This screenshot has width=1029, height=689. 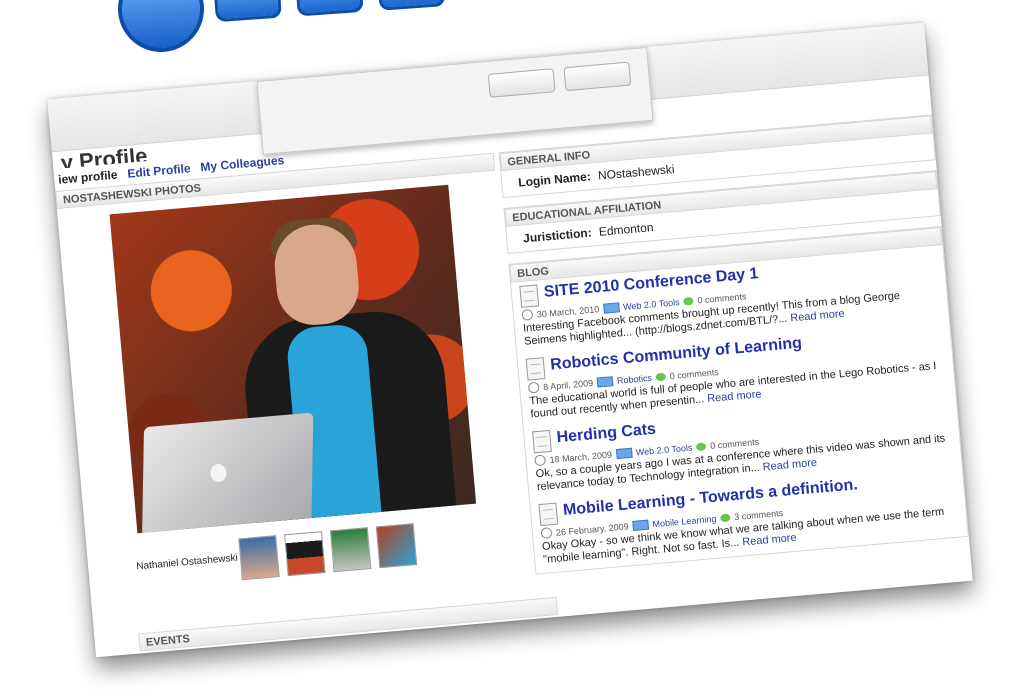 What do you see at coordinates (328, 552) in the screenshot?
I see `photo-thumbnails` at bounding box center [328, 552].